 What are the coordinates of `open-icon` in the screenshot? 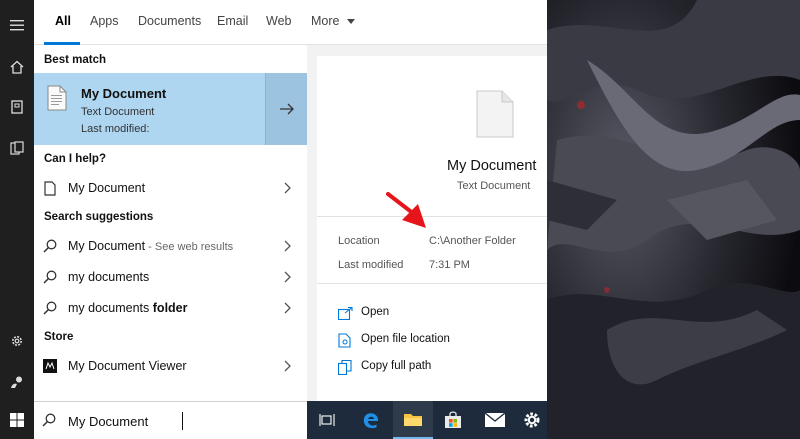 It's located at (345, 313).